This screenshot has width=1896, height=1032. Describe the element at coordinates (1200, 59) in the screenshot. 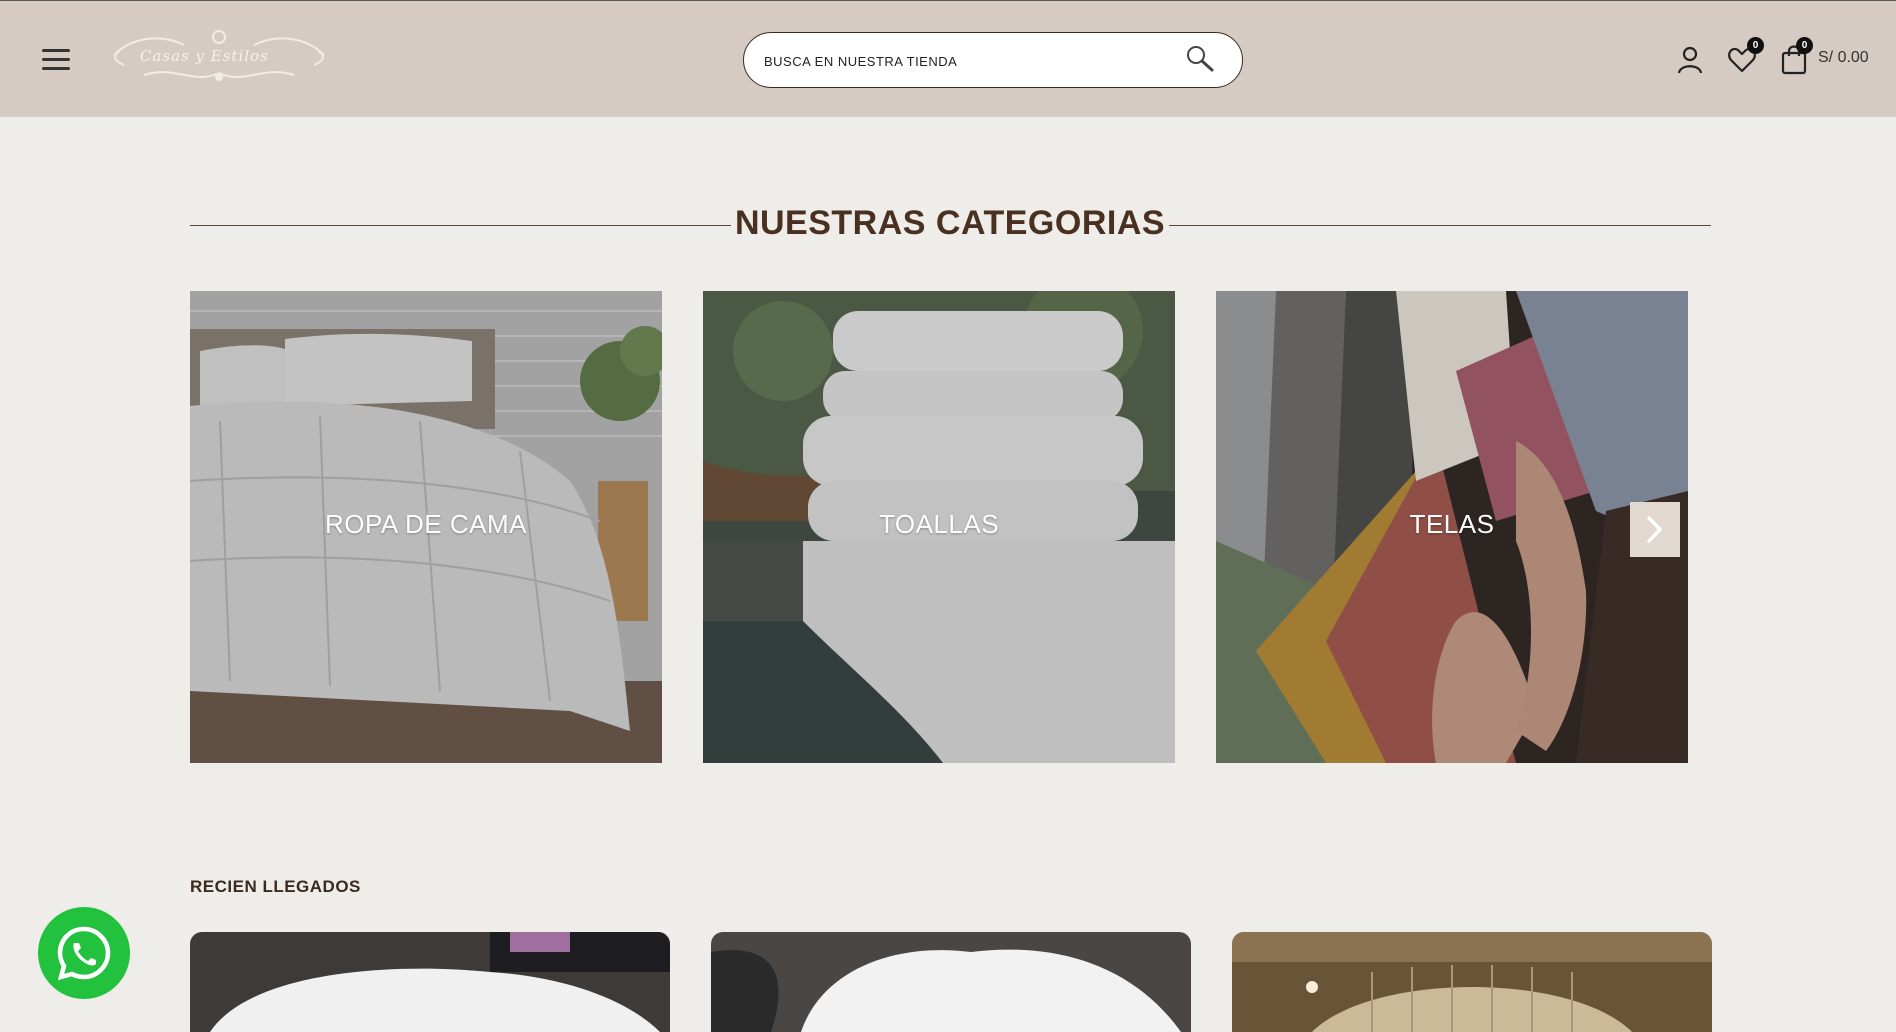

I see `search-icon` at that location.